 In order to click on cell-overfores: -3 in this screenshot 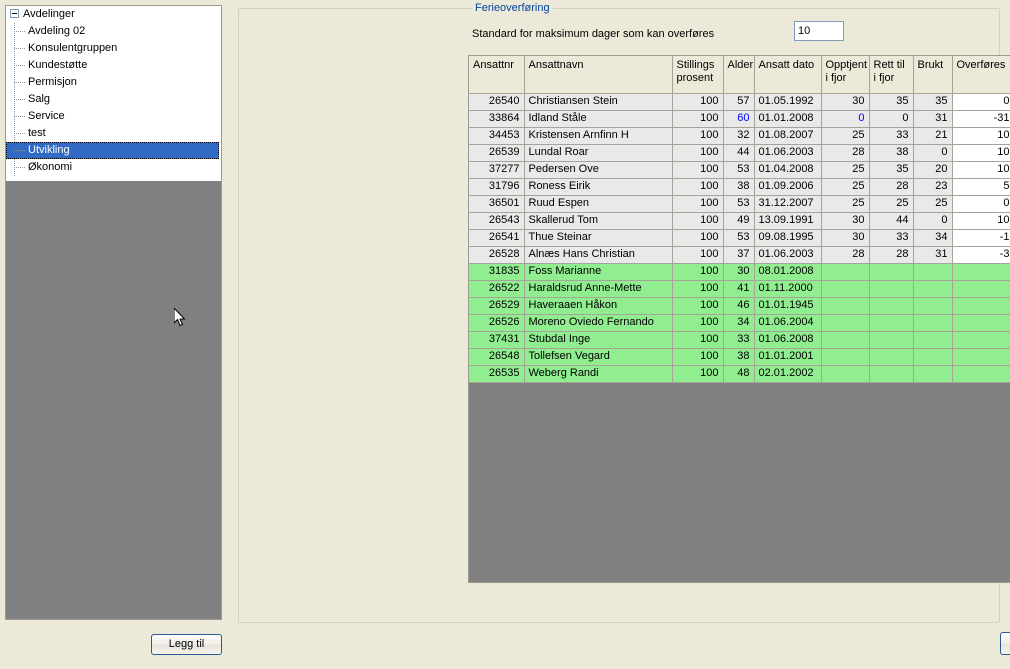, I will do `click(981, 255)`.